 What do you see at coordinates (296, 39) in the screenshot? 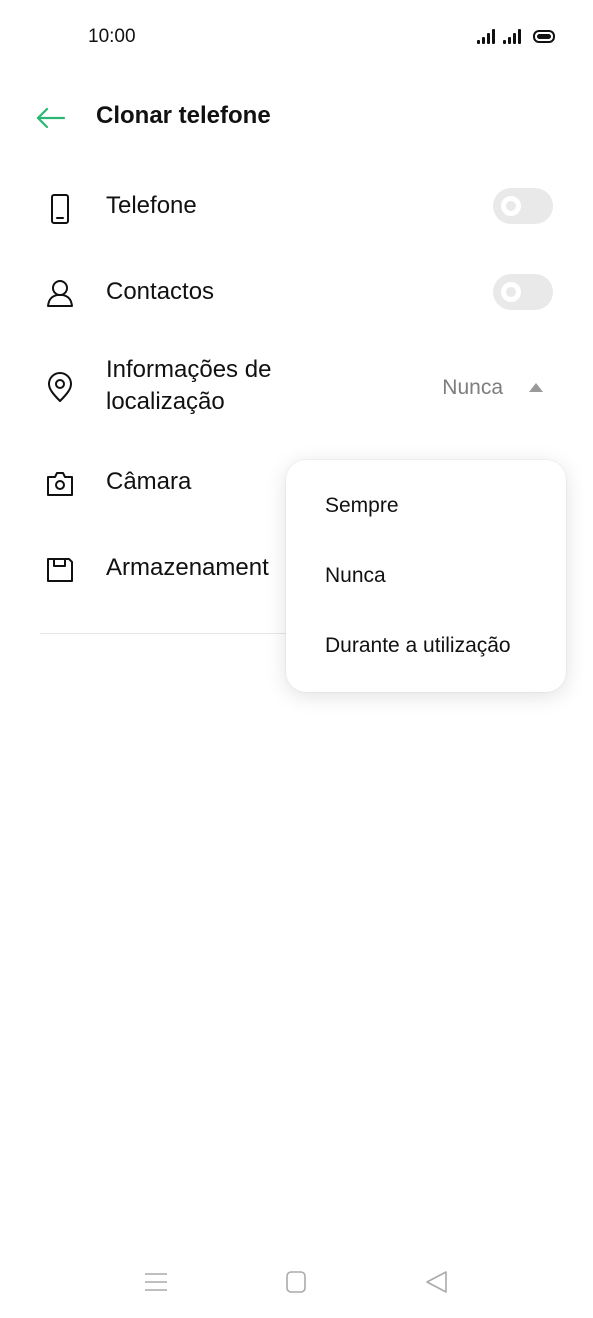
I see `status-bar: 10:00` at bounding box center [296, 39].